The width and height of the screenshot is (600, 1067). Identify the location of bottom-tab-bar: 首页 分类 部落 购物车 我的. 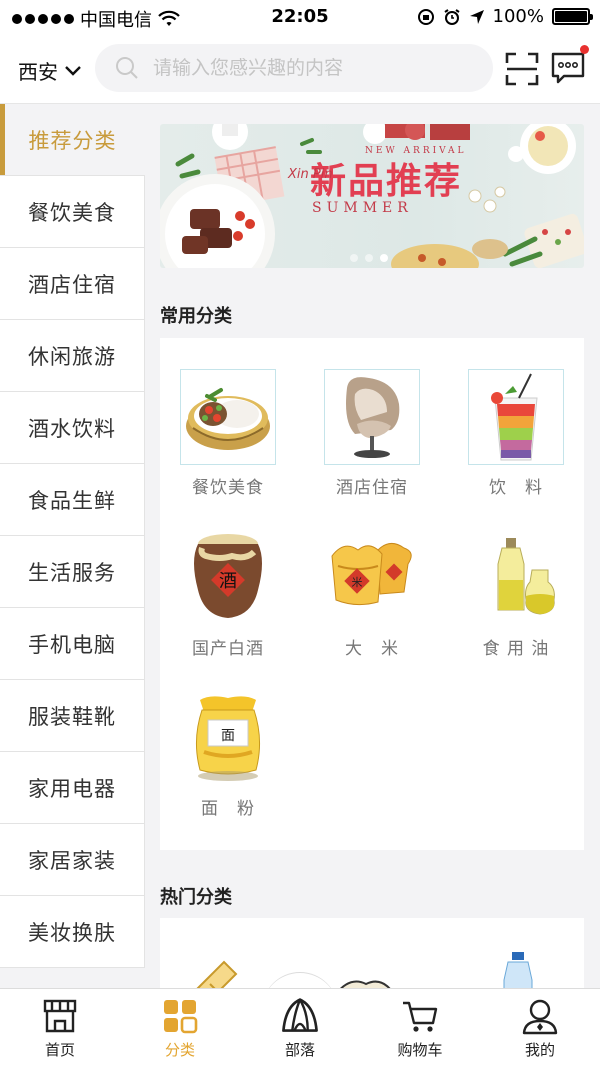
(300, 1027).